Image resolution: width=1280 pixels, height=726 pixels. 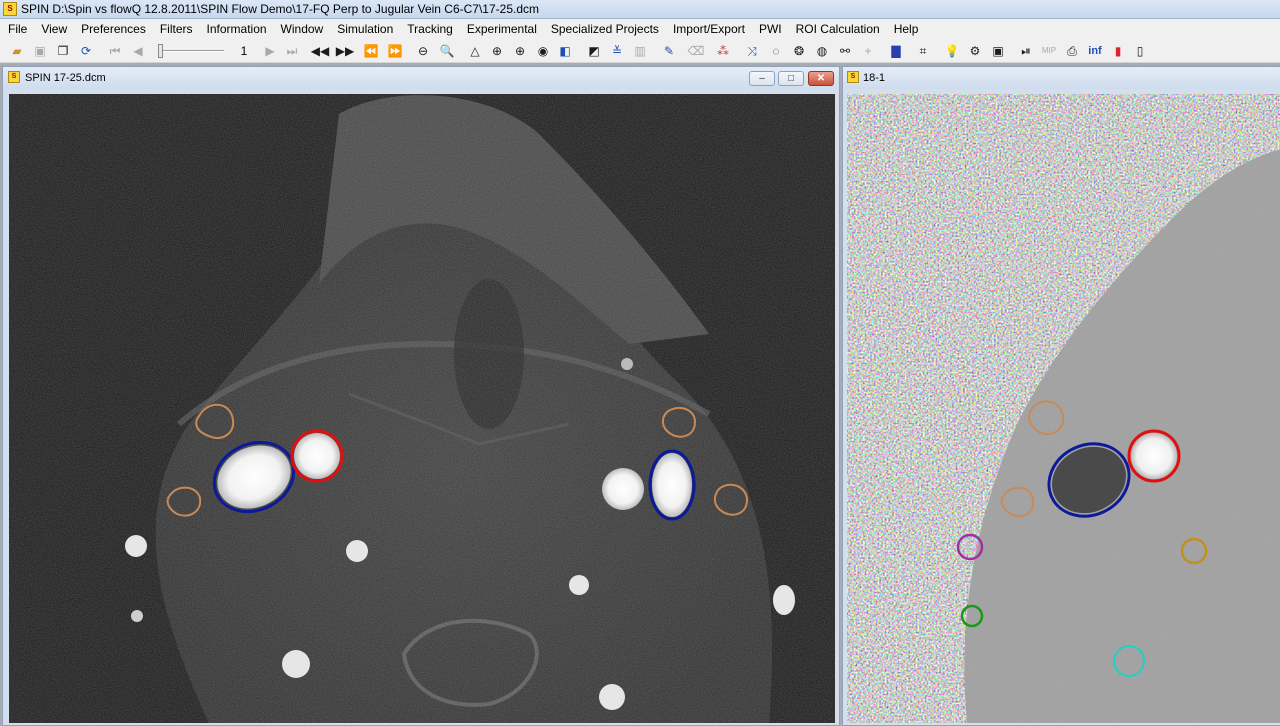 What do you see at coordinates (317, 456) in the screenshot?
I see `vessel-left-carotid` at bounding box center [317, 456].